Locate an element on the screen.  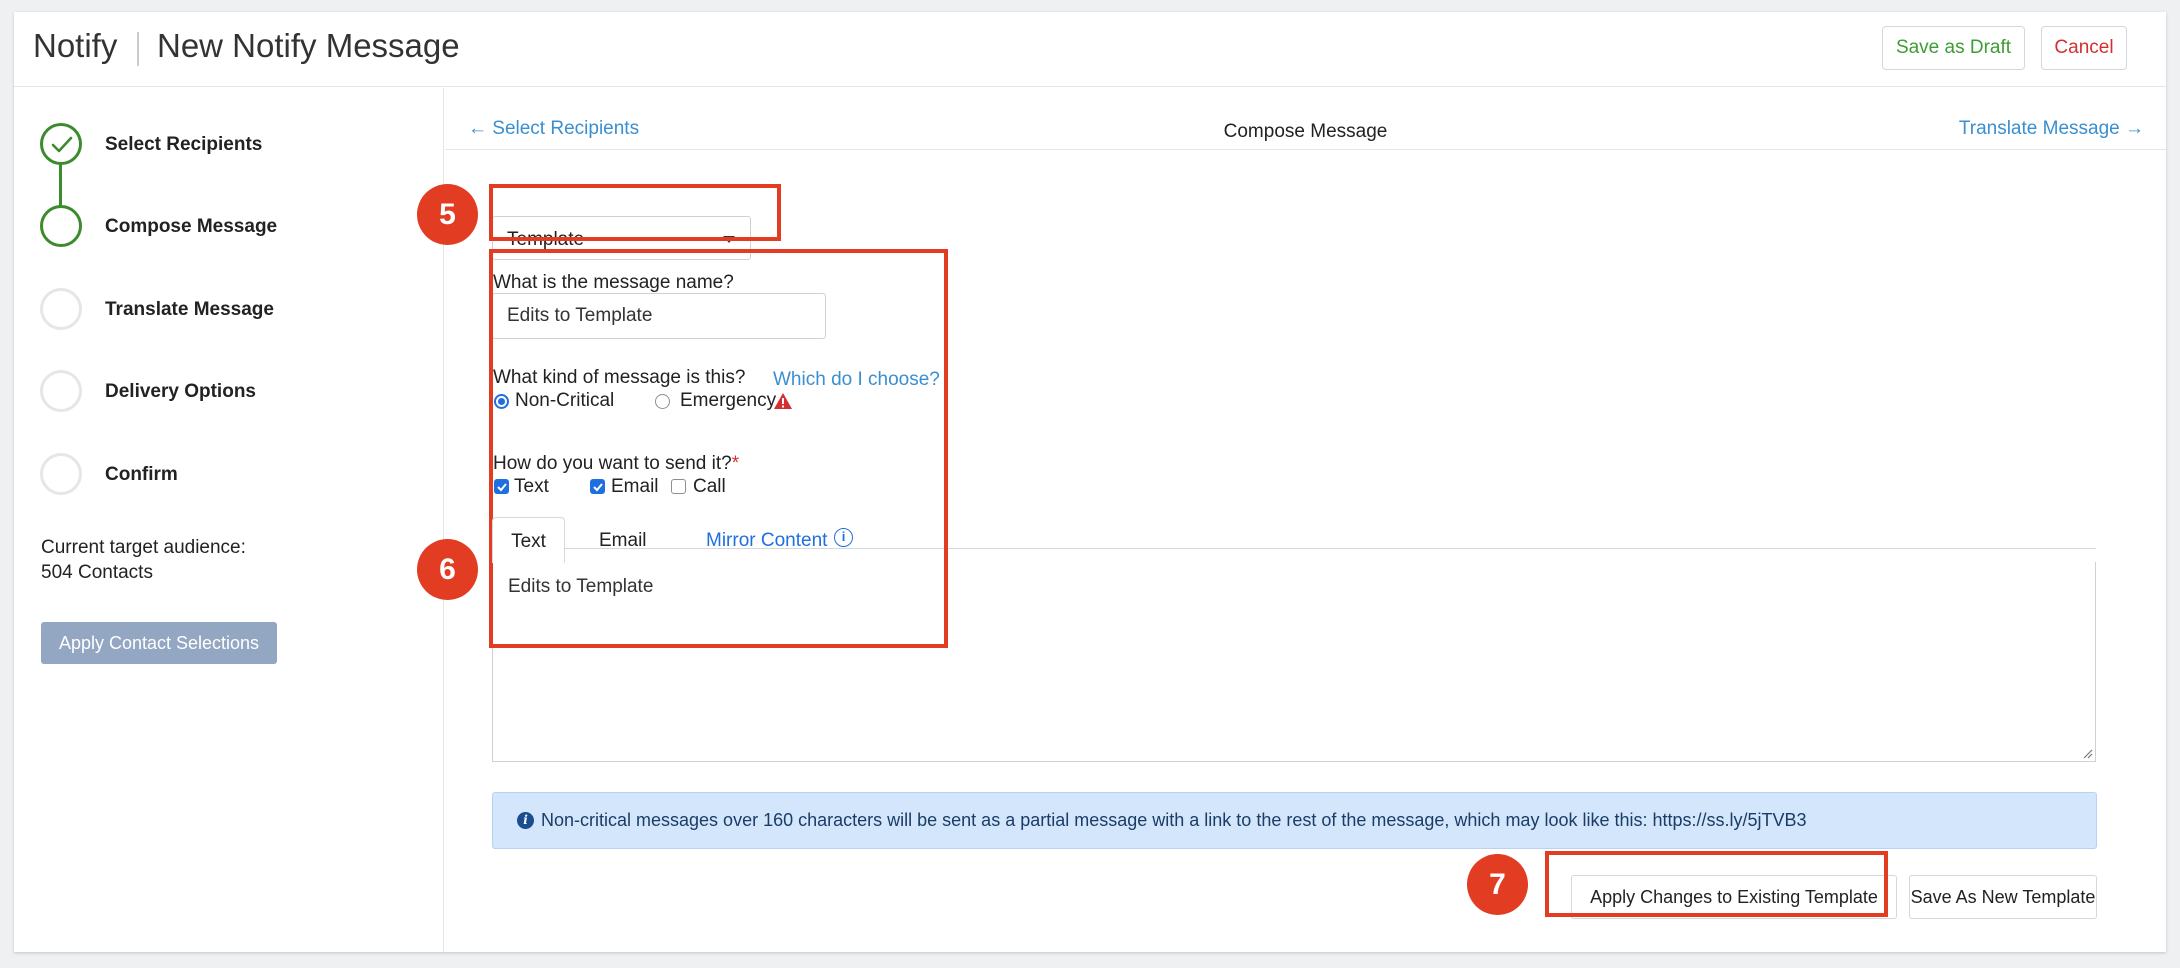
step-label: Delivery Options is located at coordinates (180, 391).